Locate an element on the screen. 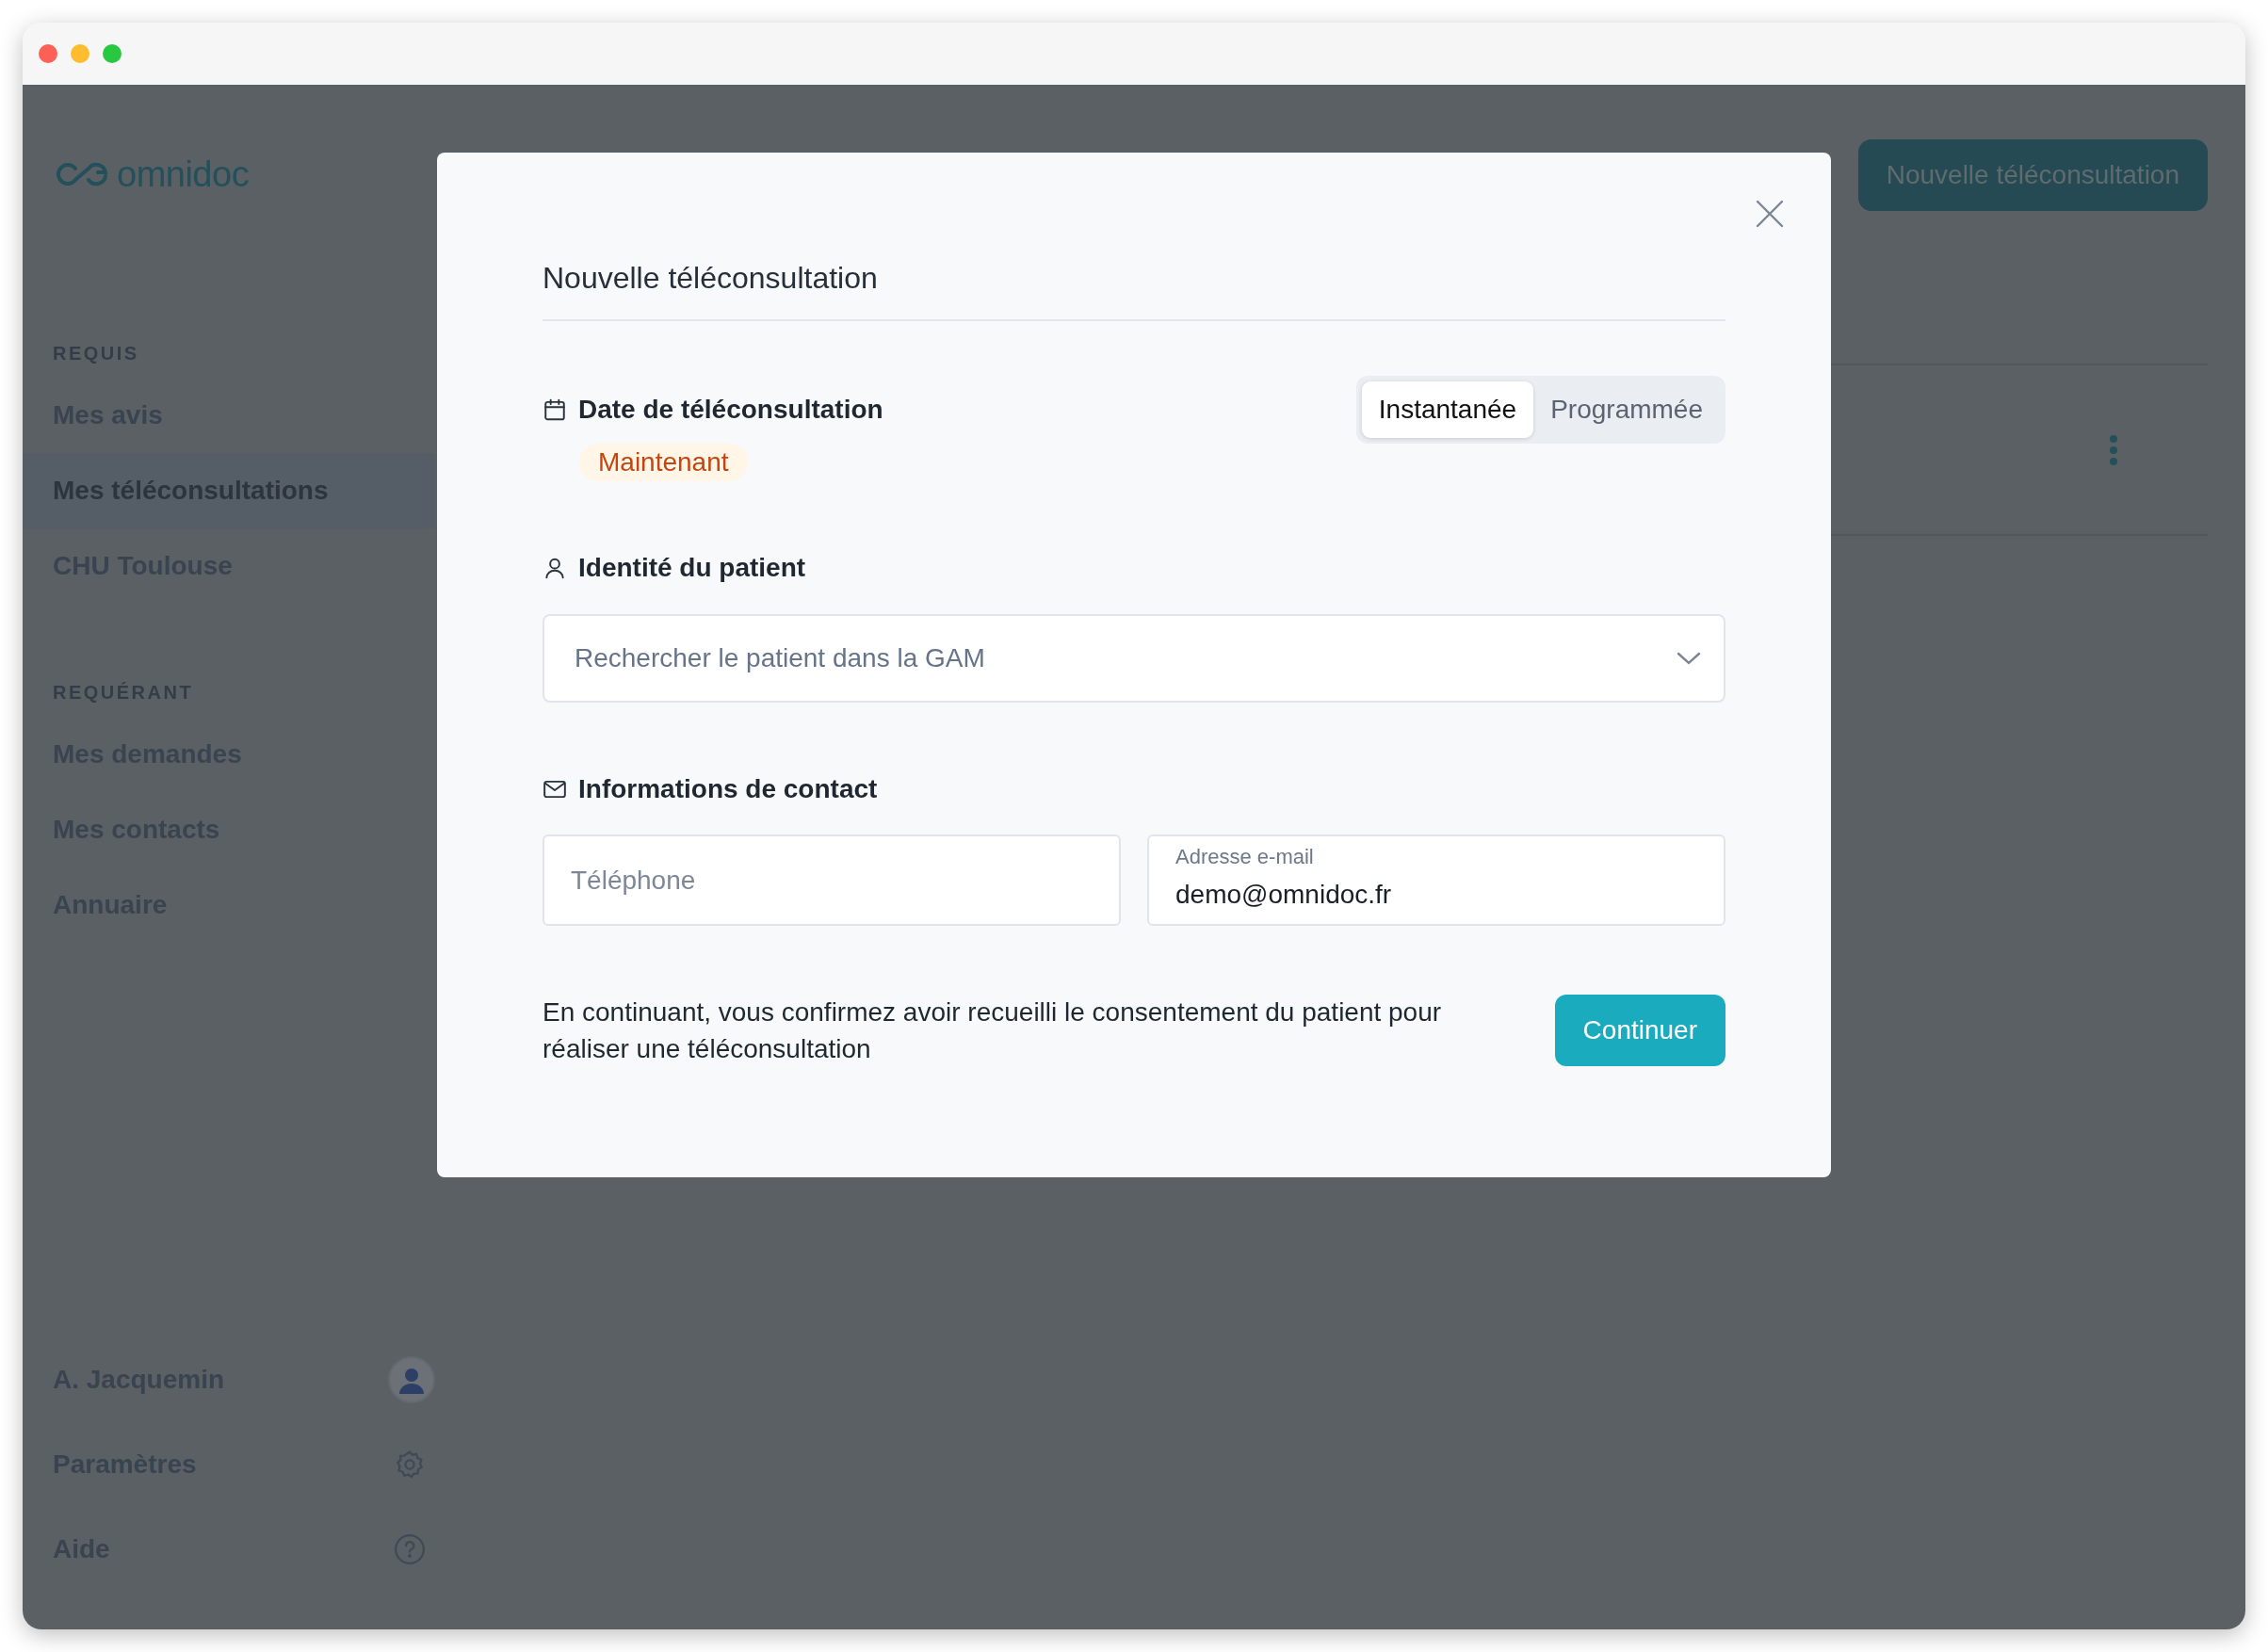 The width and height of the screenshot is (2268, 1652). mode-tab: Instantanée is located at coordinates (1448, 409).